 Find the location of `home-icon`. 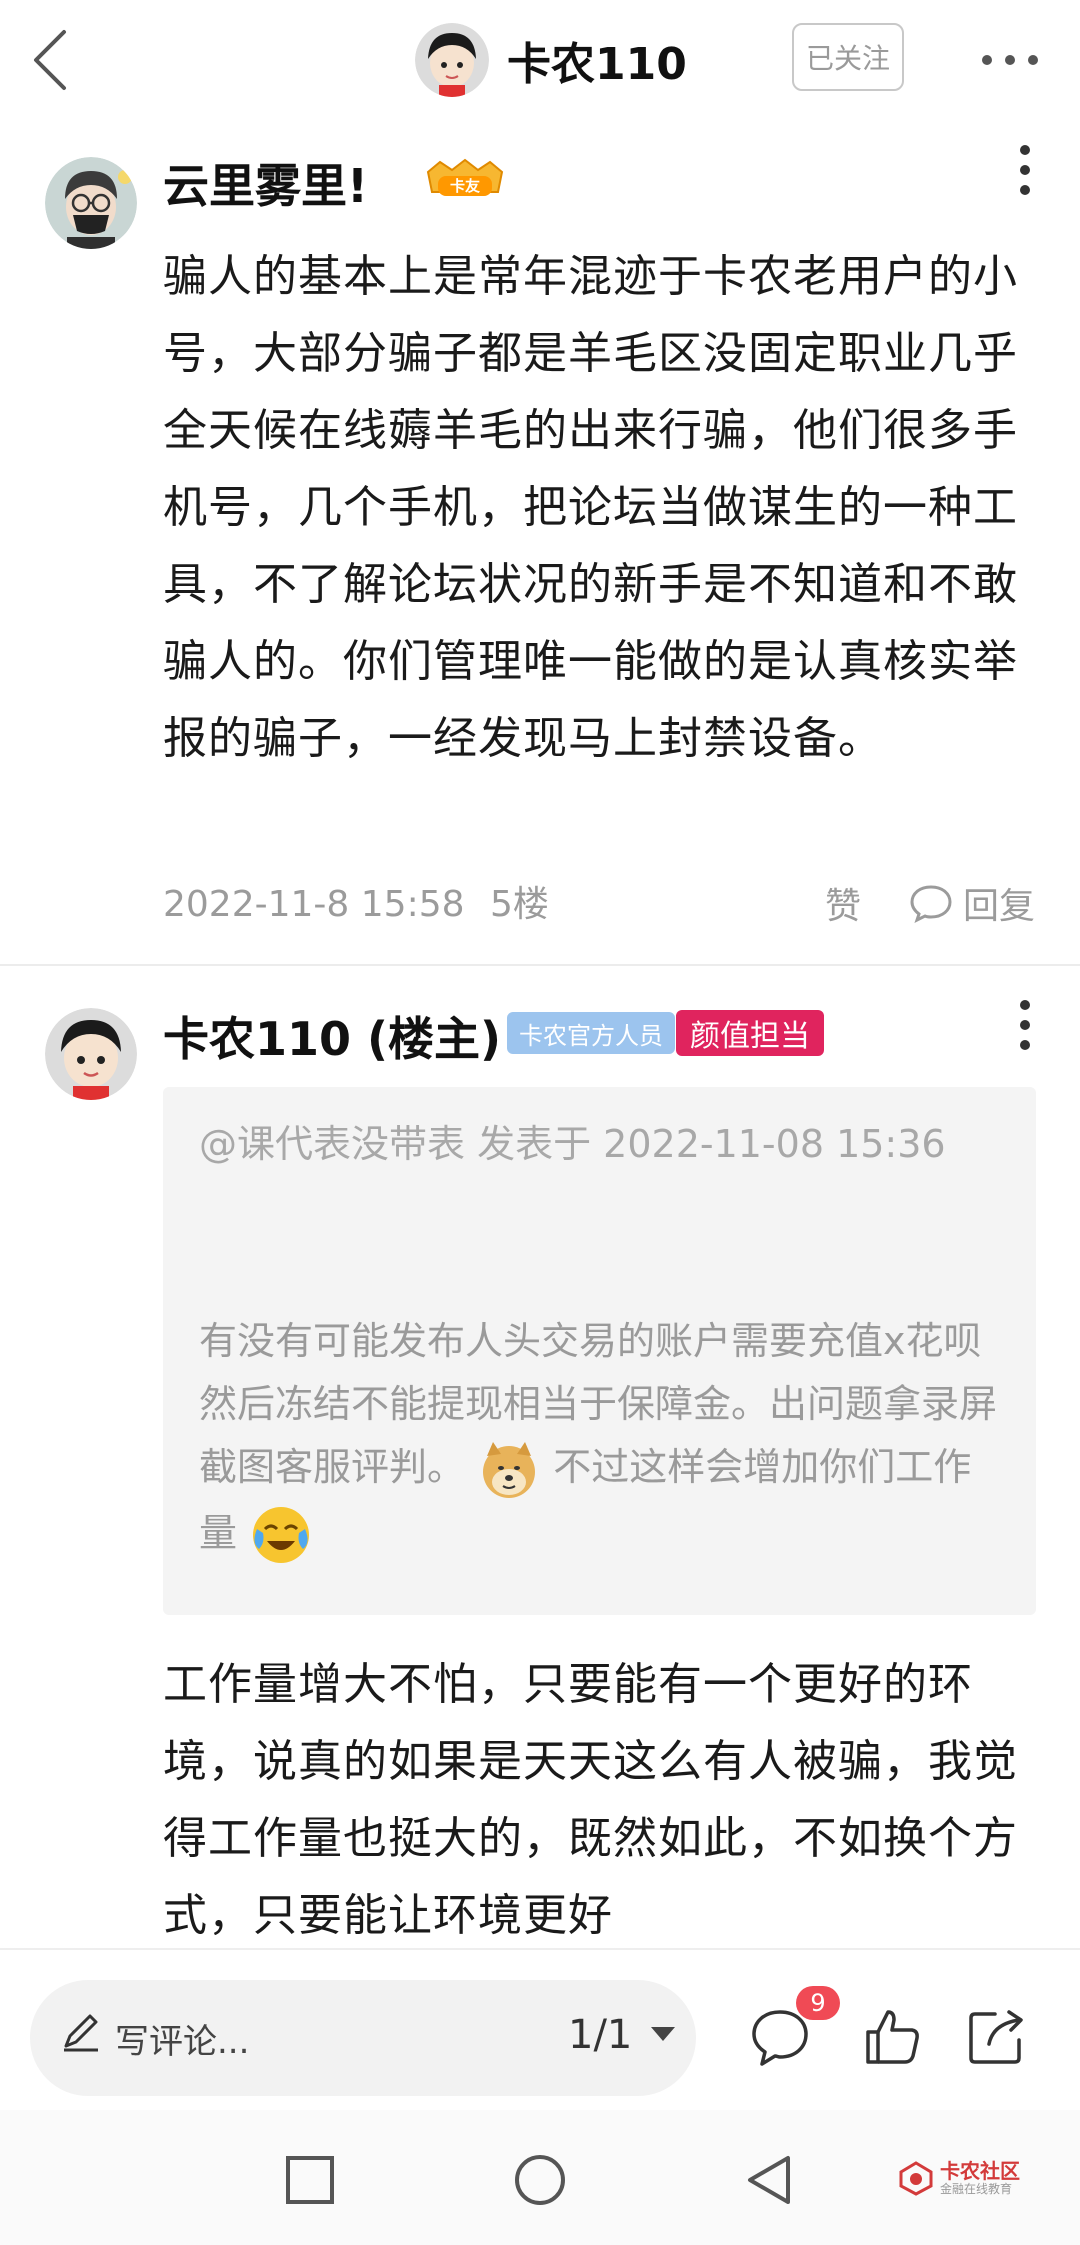

home-icon is located at coordinates (540, 2180).